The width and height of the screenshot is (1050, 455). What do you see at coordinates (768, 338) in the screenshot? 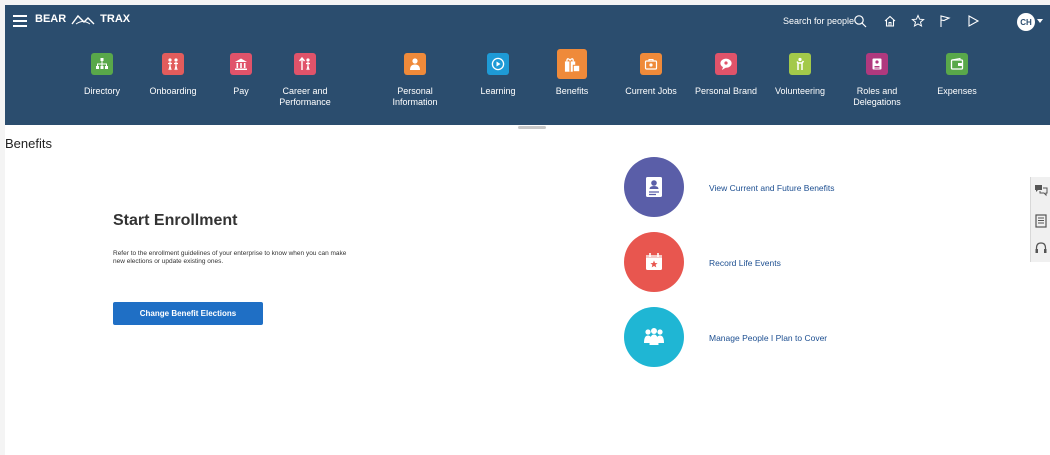
I see `manage-people-to-cover-link: Manage People I Plan to Cover` at bounding box center [768, 338].